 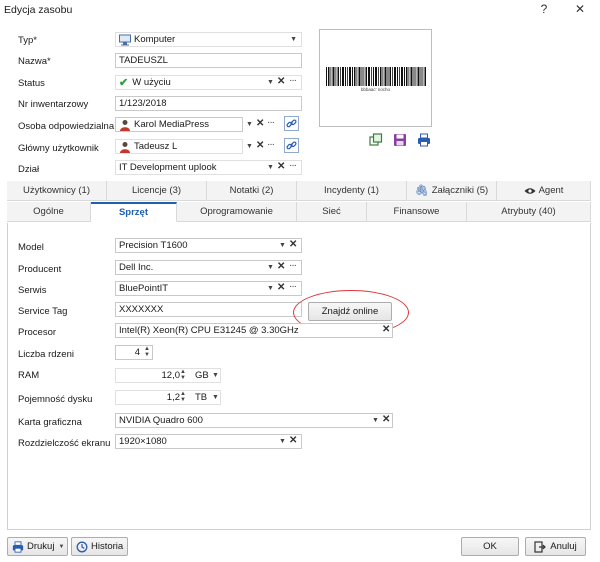 What do you see at coordinates (421, 191) in the screenshot?
I see `paperclip-icon: 🖇` at bounding box center [421, 191].